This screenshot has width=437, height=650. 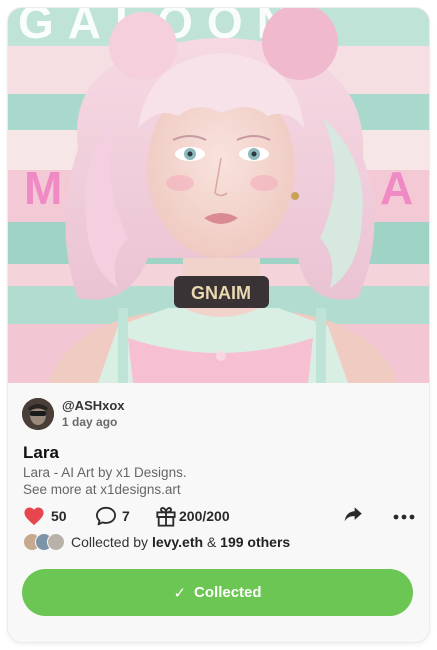 I want to click on like-button: 50, so click(x=59, y=516).